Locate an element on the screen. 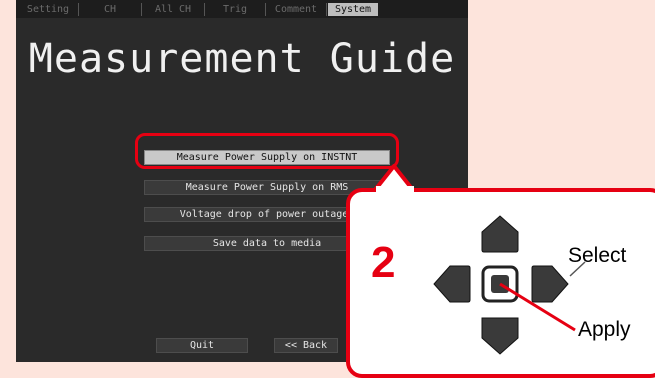 The height and width of the screenshot is (378, 655). pointer-lines is located at coordinates (542, 296).